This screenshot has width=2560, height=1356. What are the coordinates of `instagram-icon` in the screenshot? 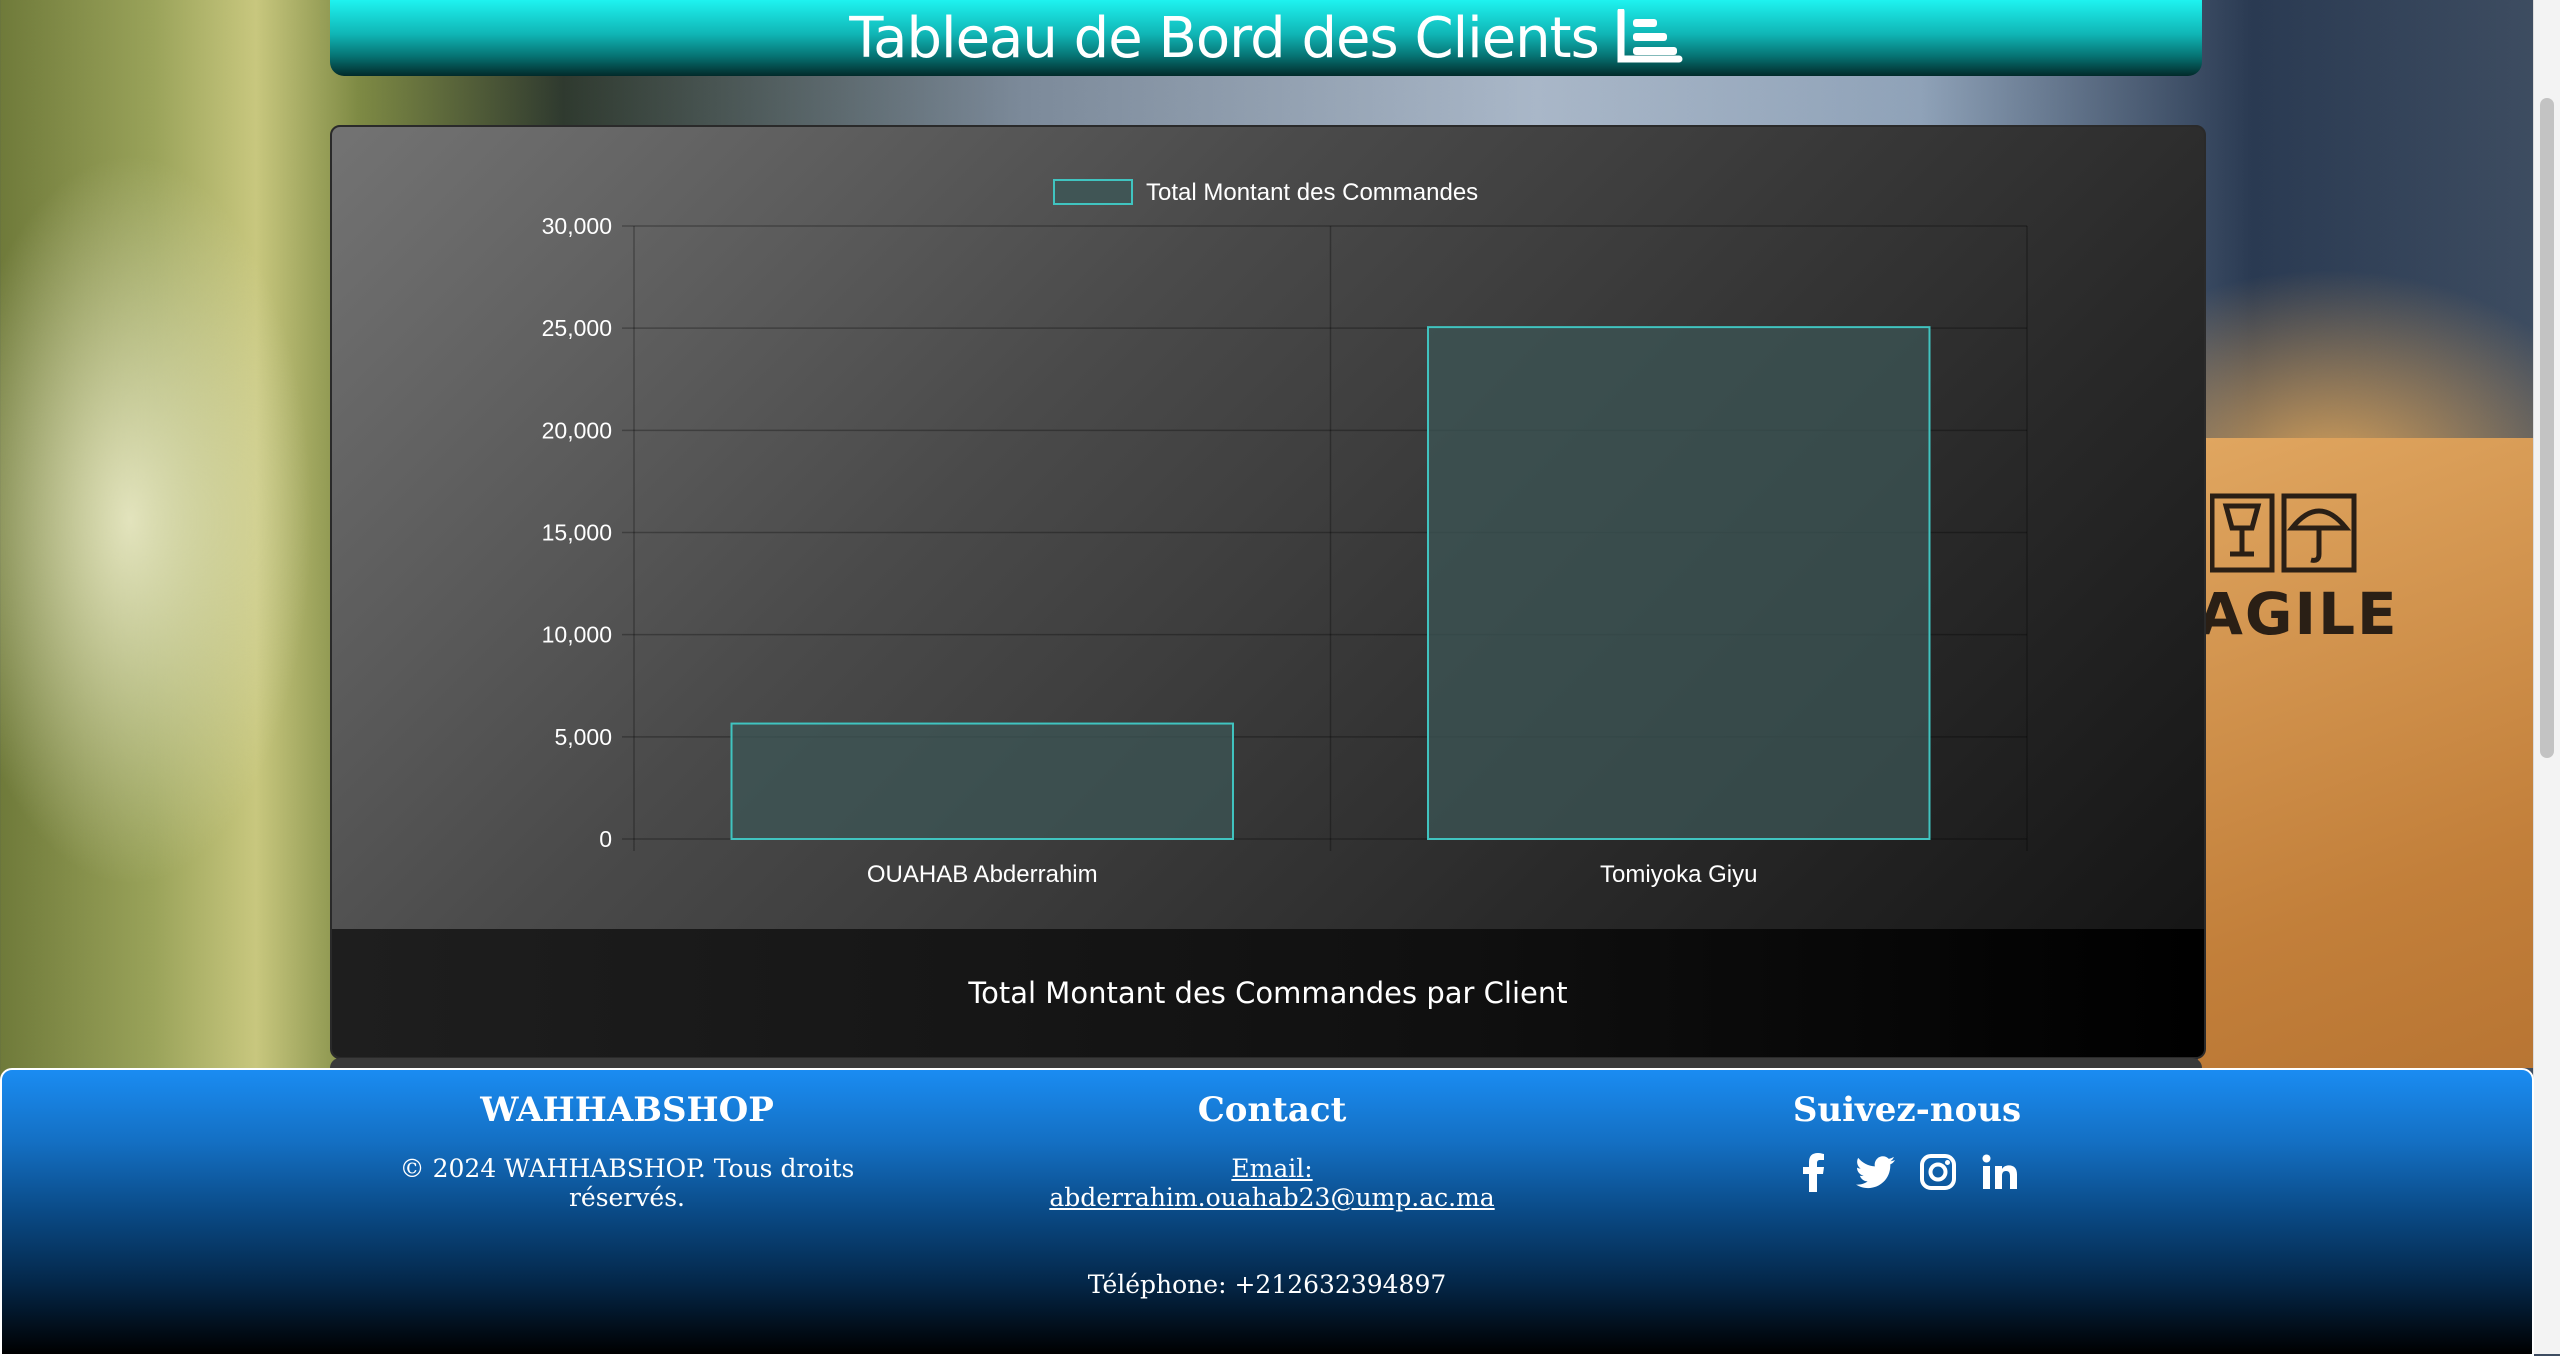 It's located at (1938, 1172).